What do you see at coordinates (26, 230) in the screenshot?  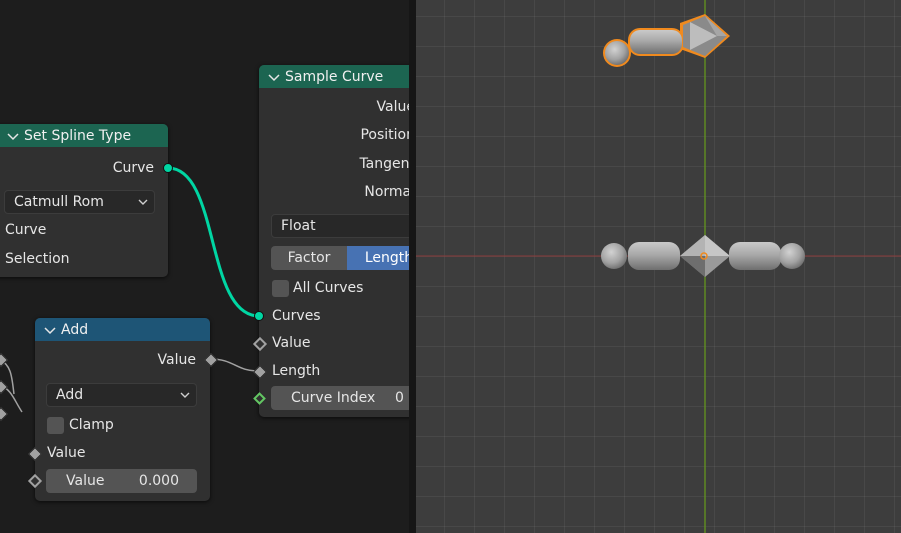 I see `input-curve-label: Curve` at bounding box center [26, 230].